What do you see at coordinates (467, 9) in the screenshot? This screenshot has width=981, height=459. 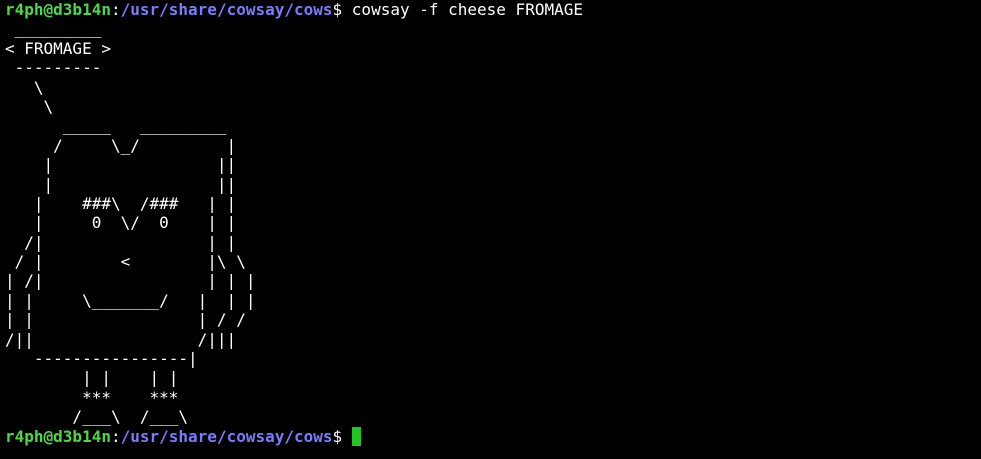 I see `command-text: cowsay -f cheese FROMAGE` at bounding box center [467, 9].